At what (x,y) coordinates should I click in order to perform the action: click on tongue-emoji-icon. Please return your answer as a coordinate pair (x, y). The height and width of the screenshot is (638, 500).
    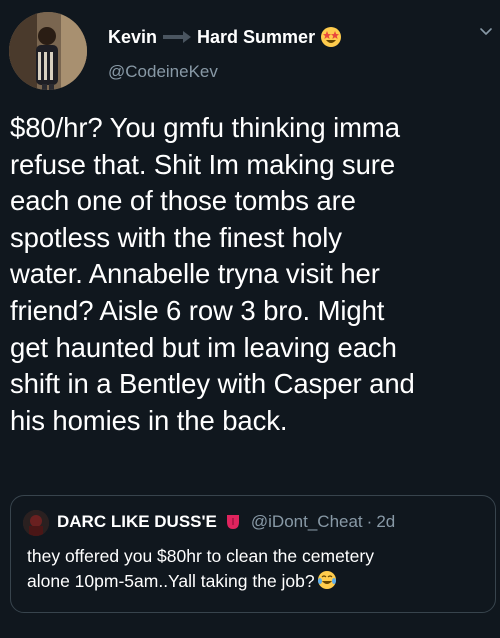
    Looking at the image, I should click on (232, 522).